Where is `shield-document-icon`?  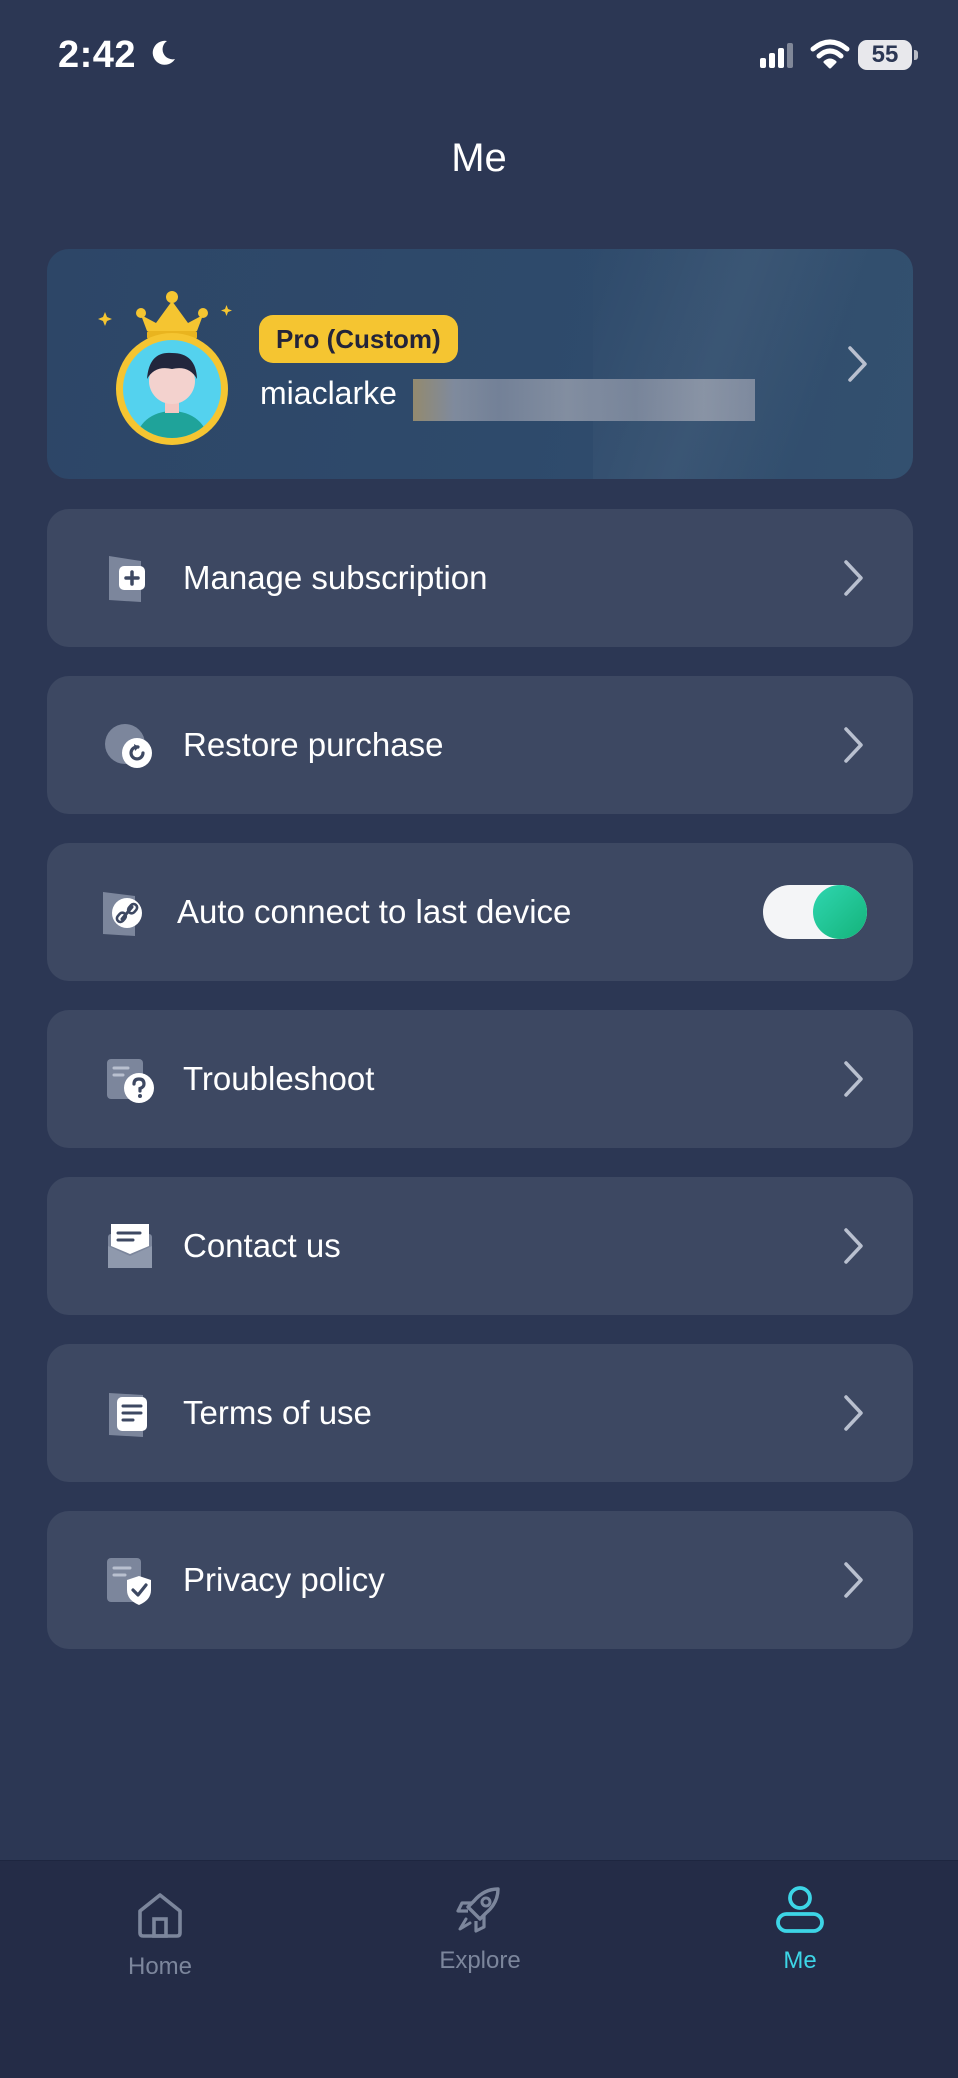 shield-document-icon is located at coordinates (129, 1581).